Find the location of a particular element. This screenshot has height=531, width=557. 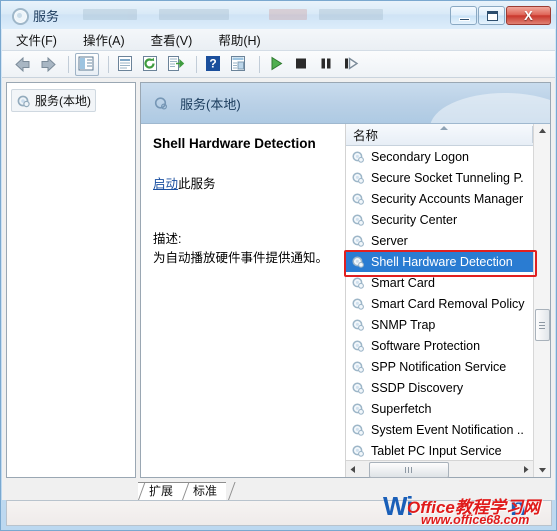

start-service-link-row: 启动此服务 is located at coordinates (244, 182).